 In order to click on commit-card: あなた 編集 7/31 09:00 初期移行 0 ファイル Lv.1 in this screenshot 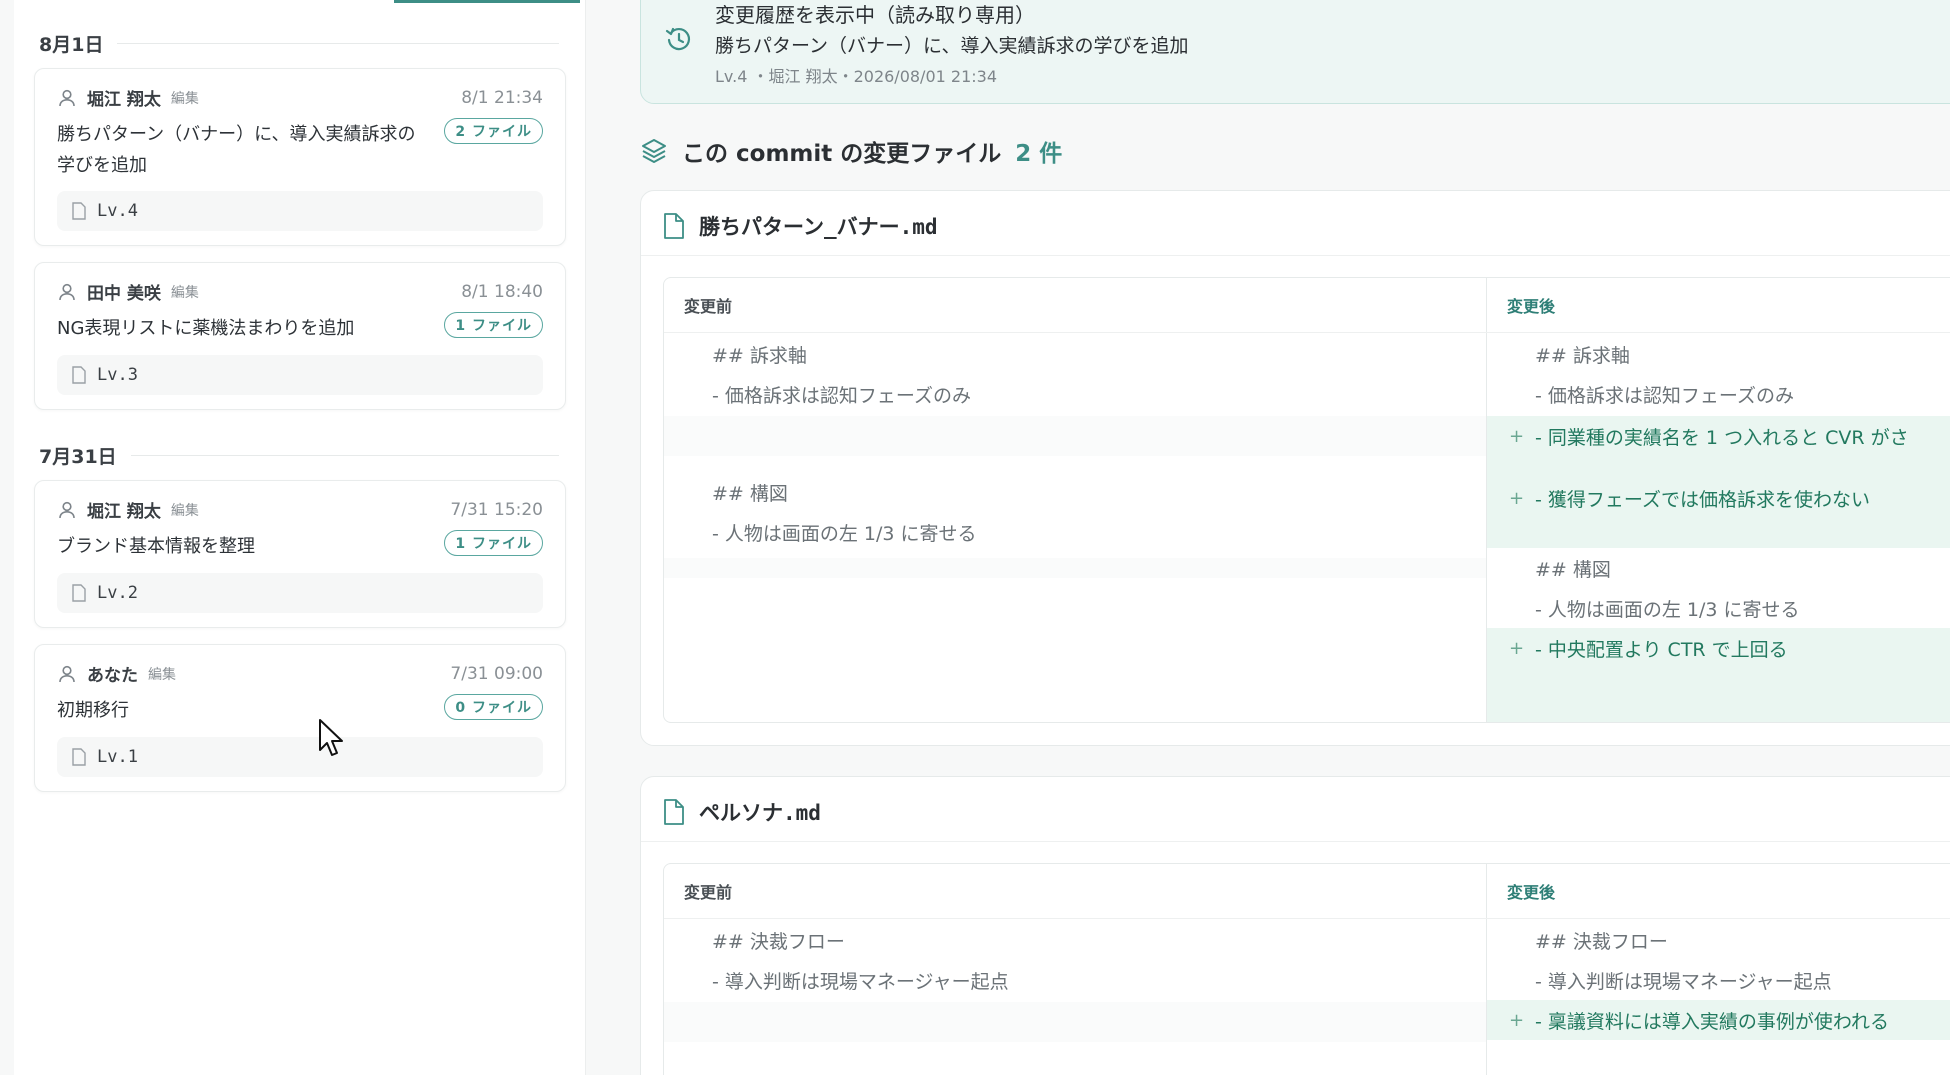, I will do `click(300, 718)`.